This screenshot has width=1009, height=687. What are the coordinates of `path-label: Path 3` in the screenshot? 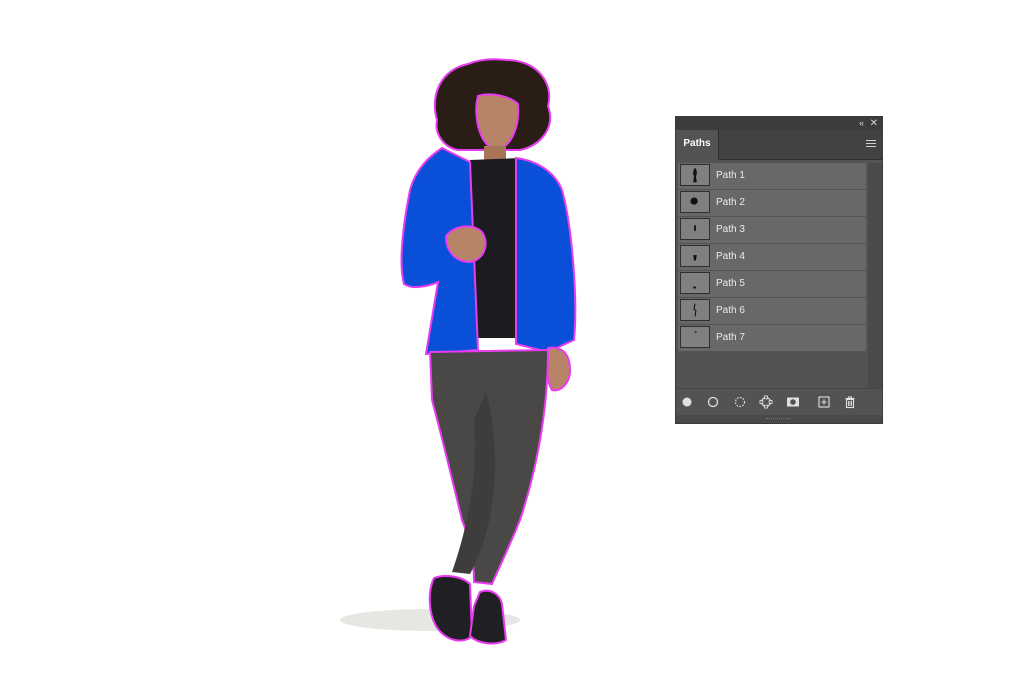 It's located at (730, 229).